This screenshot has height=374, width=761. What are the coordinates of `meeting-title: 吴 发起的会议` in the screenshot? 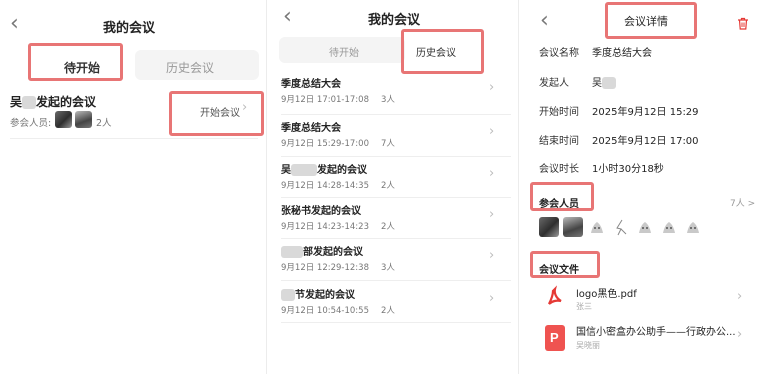 It's located at (324, 168).